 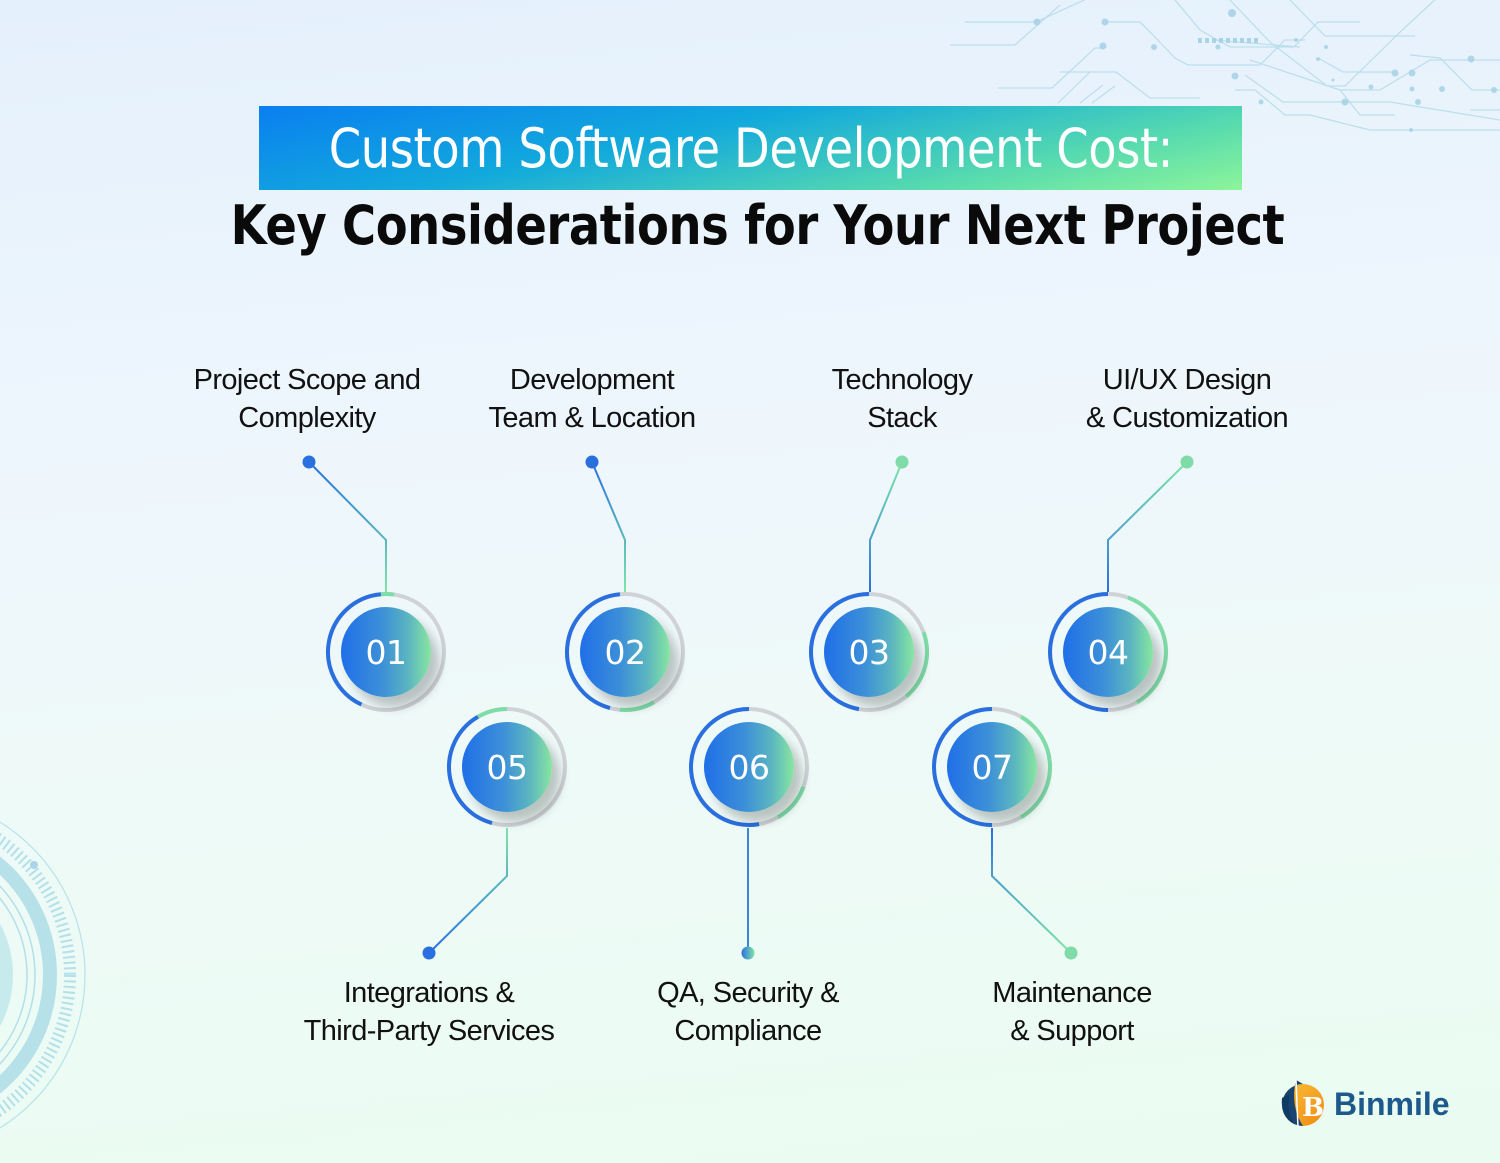 I want to click on factor-node-06: 06, so click(x=749, y=767).